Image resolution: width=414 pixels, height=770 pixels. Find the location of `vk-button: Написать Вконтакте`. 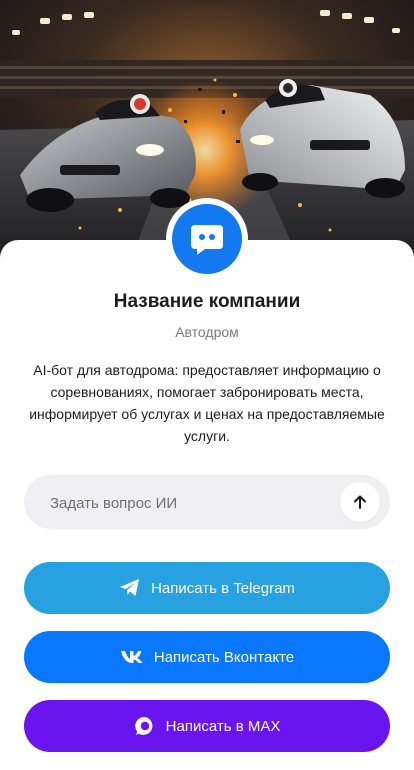

vk-button: Написать Вконтакте is located at coordinates (207, 657).